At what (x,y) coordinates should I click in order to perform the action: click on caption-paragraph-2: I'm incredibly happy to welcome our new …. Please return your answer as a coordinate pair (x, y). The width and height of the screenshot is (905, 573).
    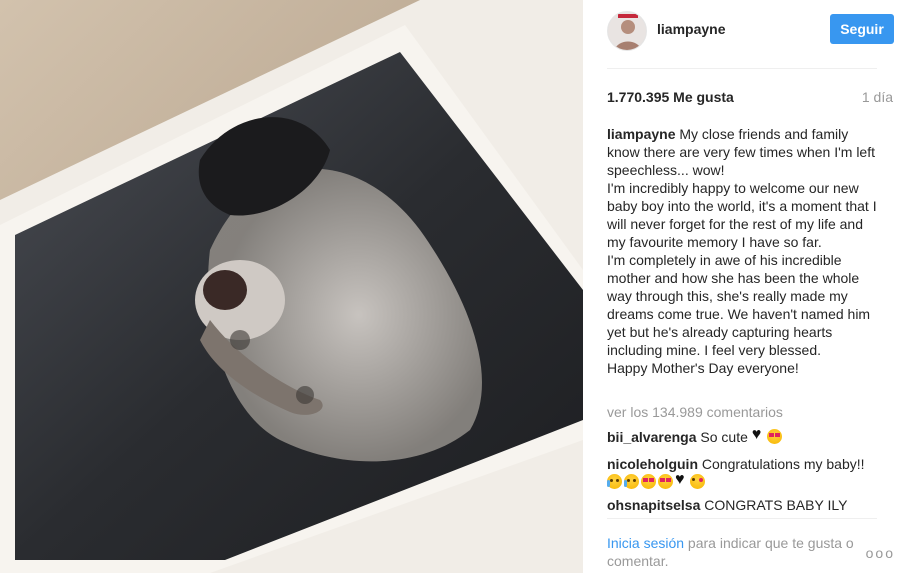
    Looking at the image, I should click on (742, 215).